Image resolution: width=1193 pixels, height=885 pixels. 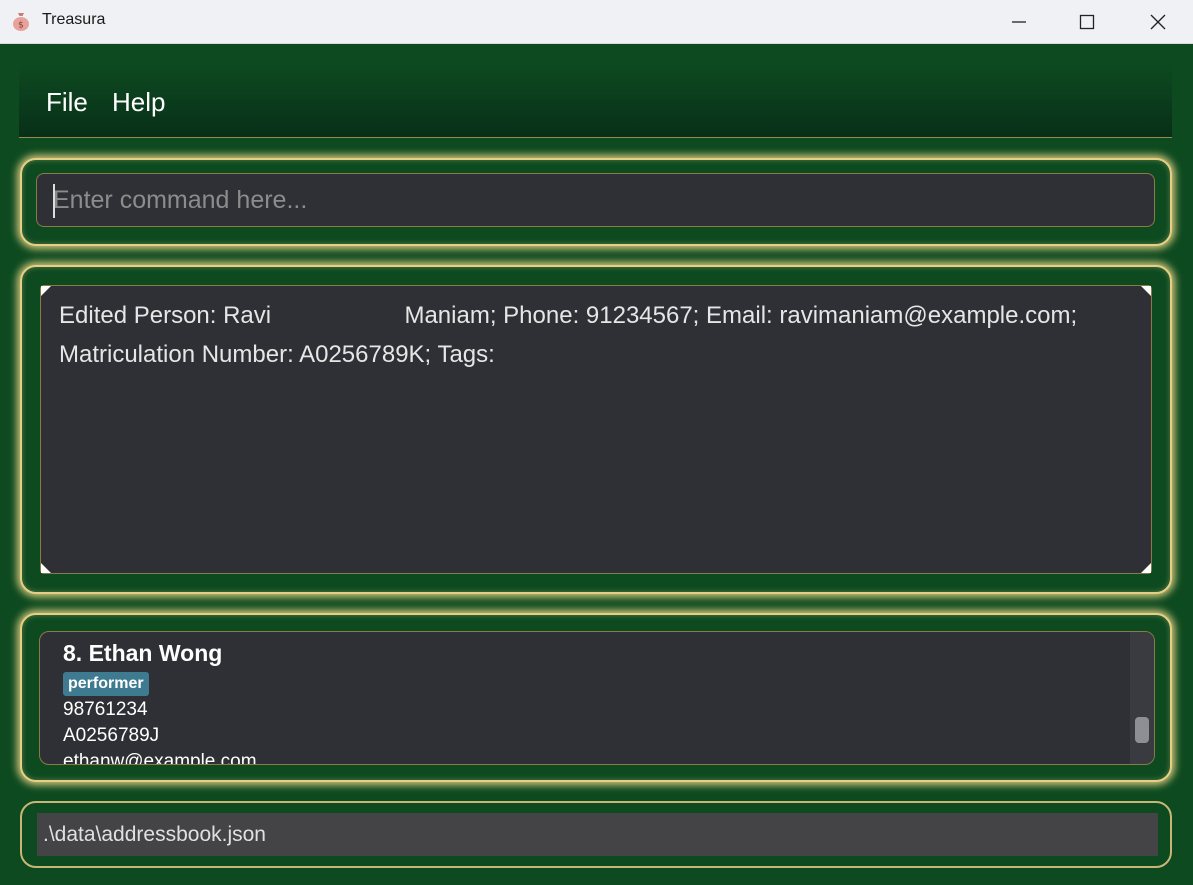 What do you see at coordinates (143, 653) in the screenshot?
I see `person-name: 8. Ethan Wong` at bounding box center [143, 653].